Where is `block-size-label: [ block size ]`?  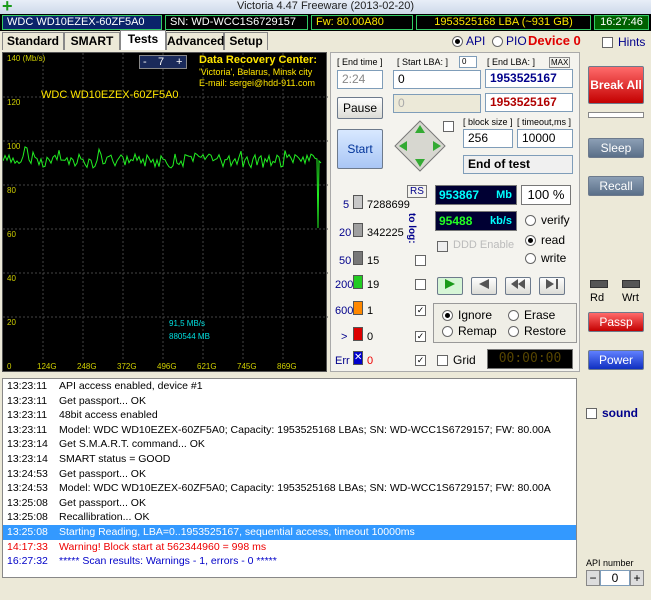
block-size-label: [ block size ] is located at coordinates (488, 122).